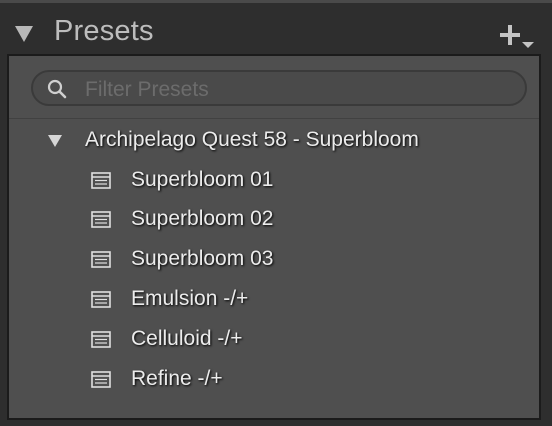  Describe the element at coordinates (276, 1) in the screenshot. I see `panel-top-divider` at that location.